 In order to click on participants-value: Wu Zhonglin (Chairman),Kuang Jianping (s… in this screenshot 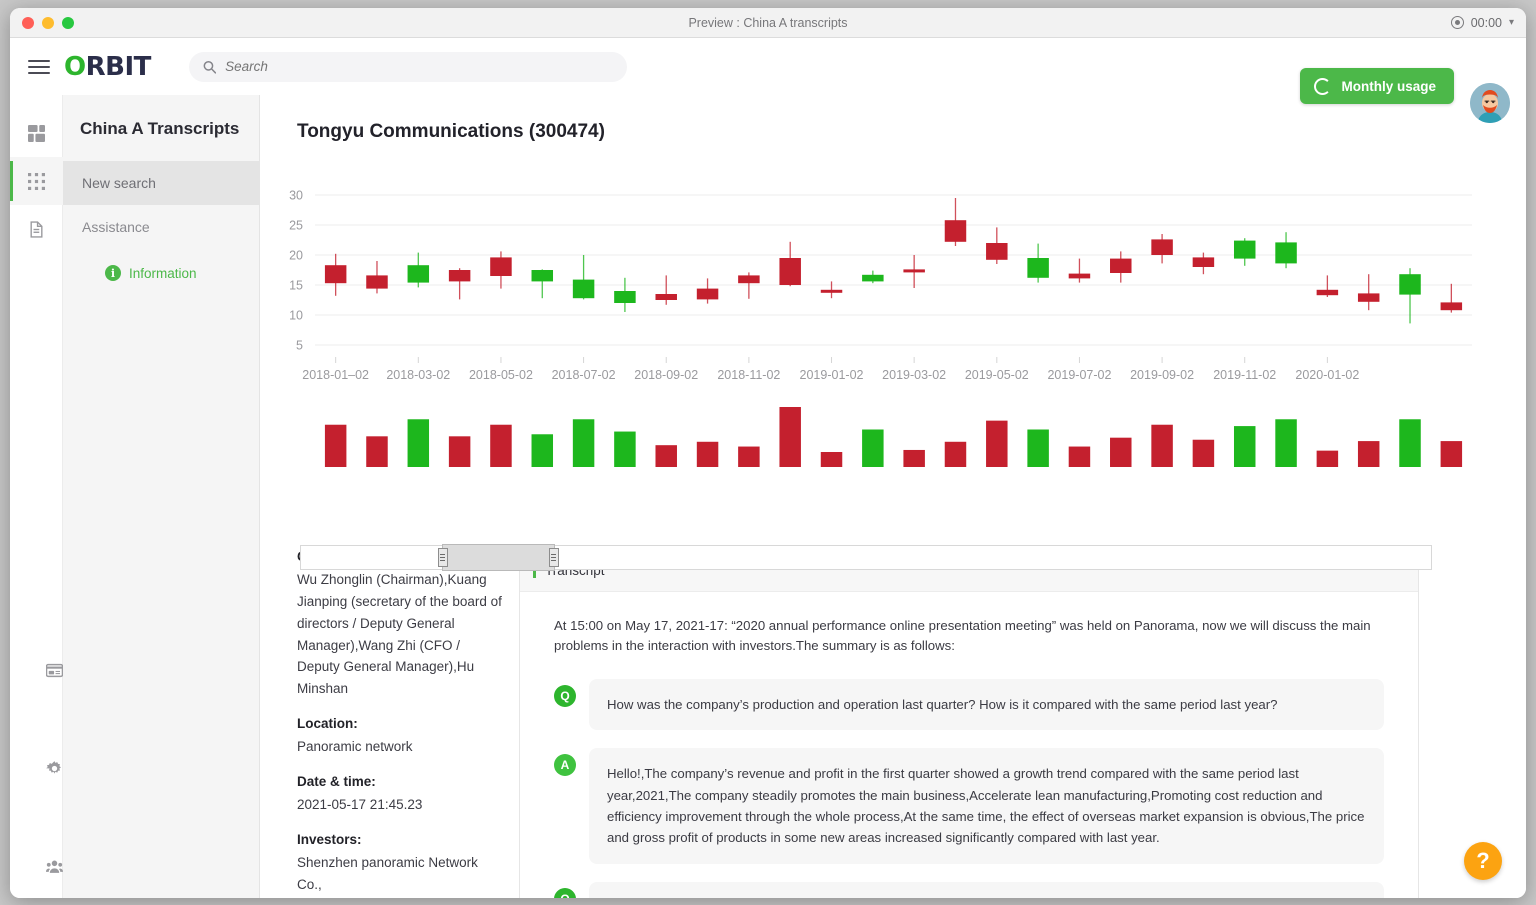, I will do `click(399, 634)`.